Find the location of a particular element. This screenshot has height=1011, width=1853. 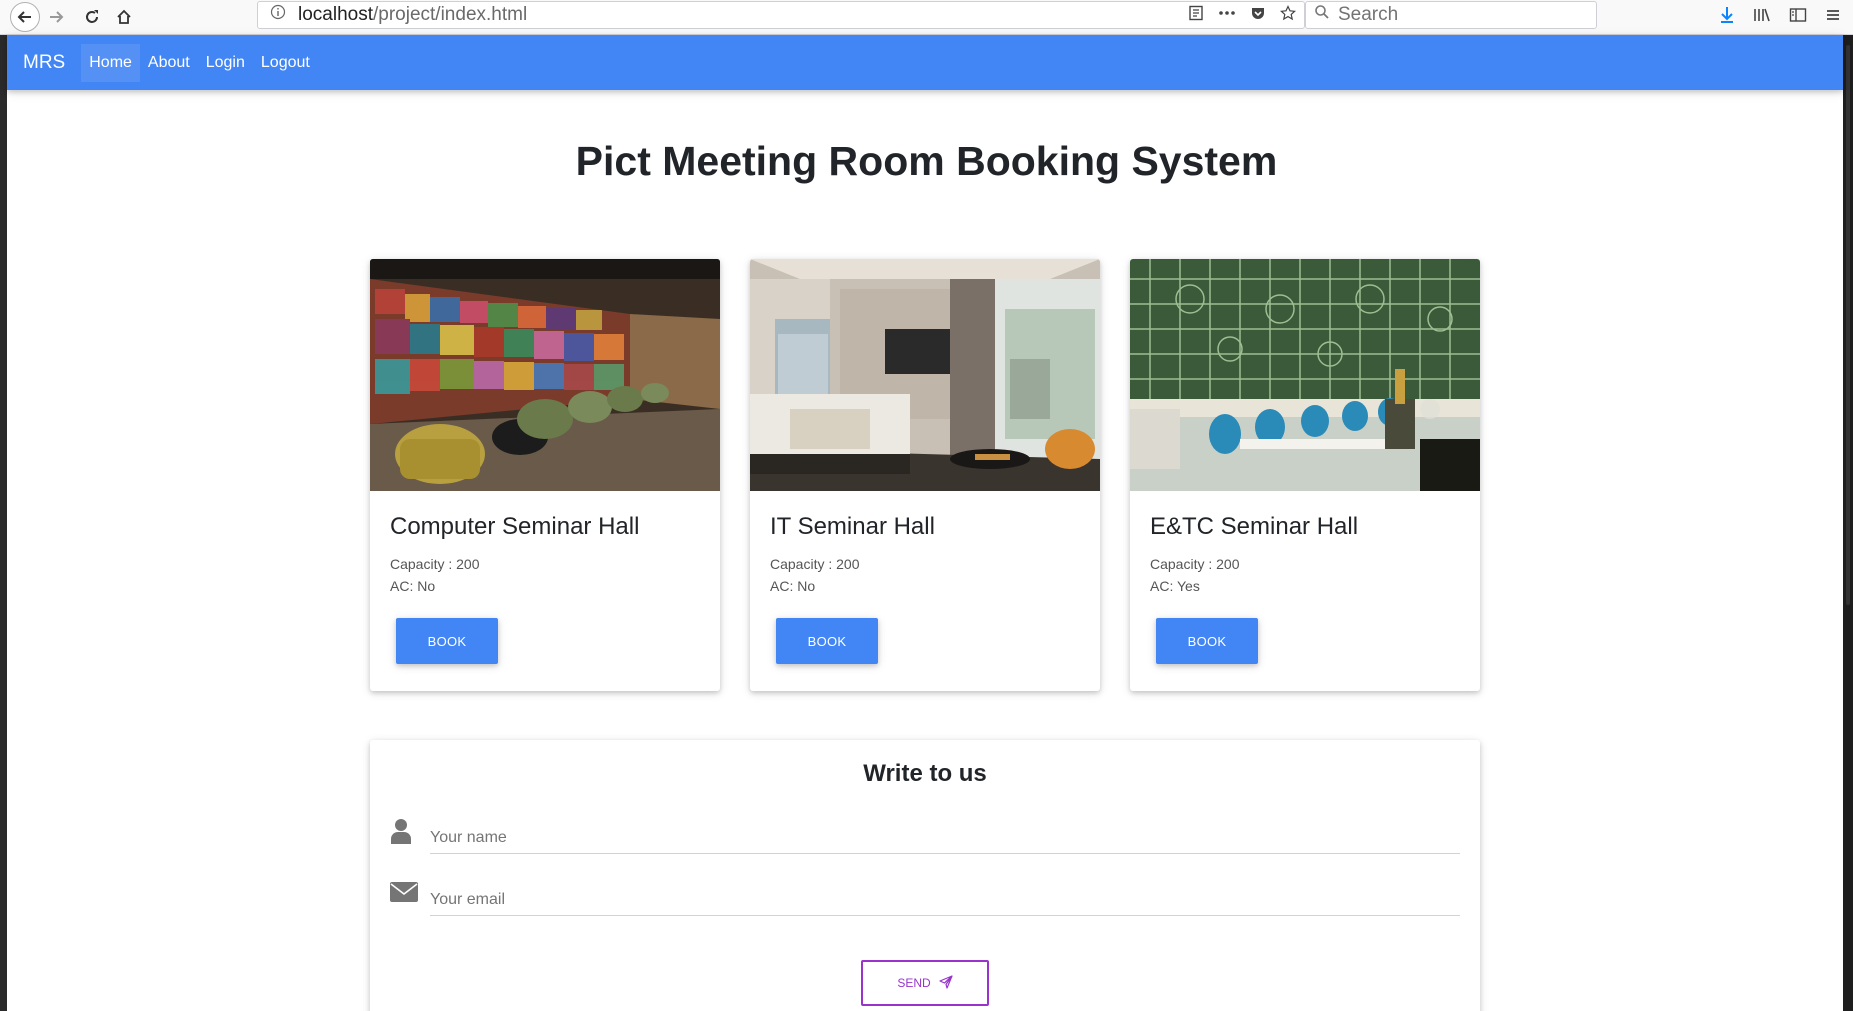

page-title: Pict Meeting Room Booking System is located at coordinates (926, 161).